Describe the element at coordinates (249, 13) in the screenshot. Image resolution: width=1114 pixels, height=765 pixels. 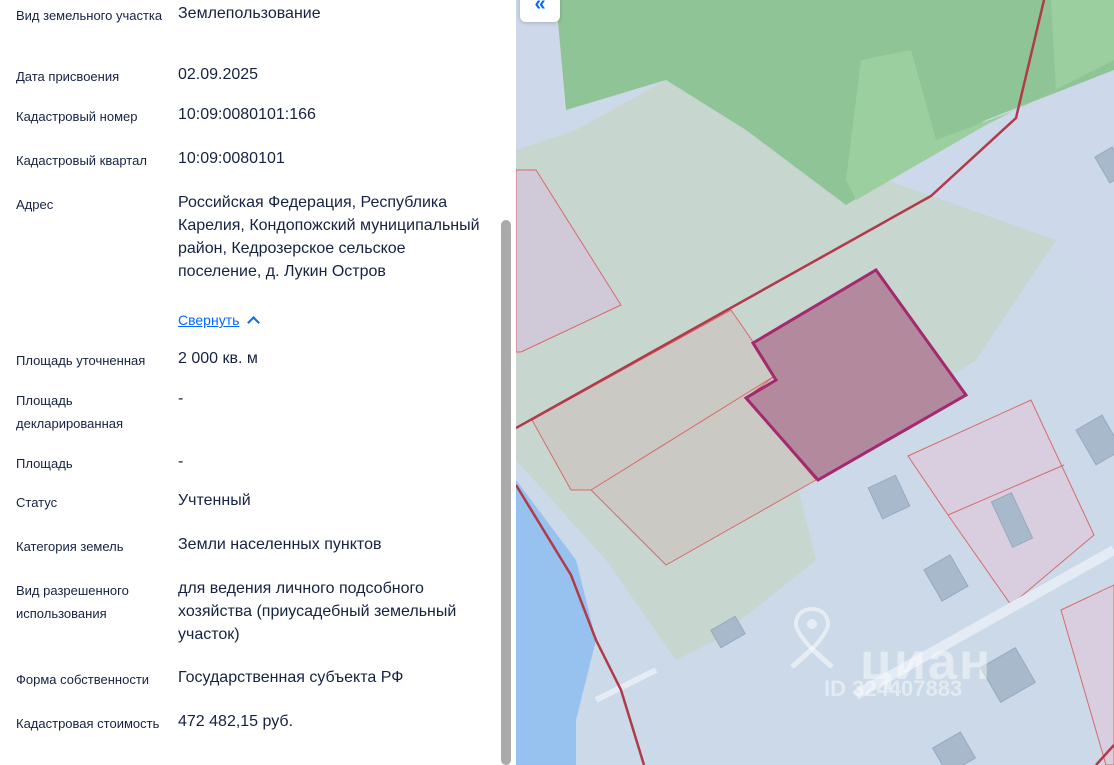
I see `land-type-value: Землепользование` at that location.